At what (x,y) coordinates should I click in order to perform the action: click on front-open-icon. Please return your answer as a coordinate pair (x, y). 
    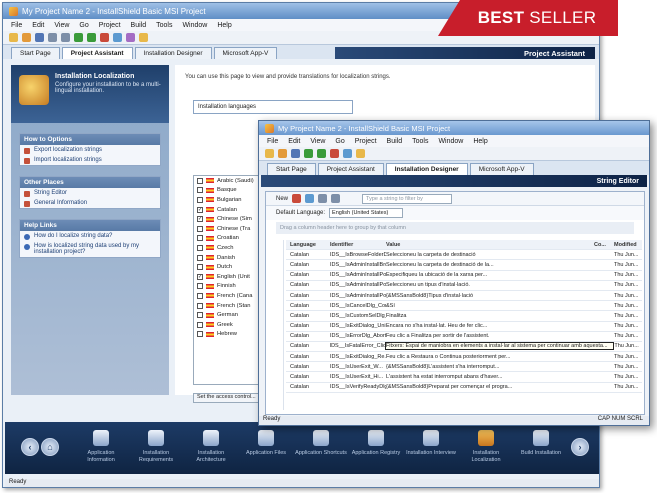
    Looking at the image, I should click on (282, 153).